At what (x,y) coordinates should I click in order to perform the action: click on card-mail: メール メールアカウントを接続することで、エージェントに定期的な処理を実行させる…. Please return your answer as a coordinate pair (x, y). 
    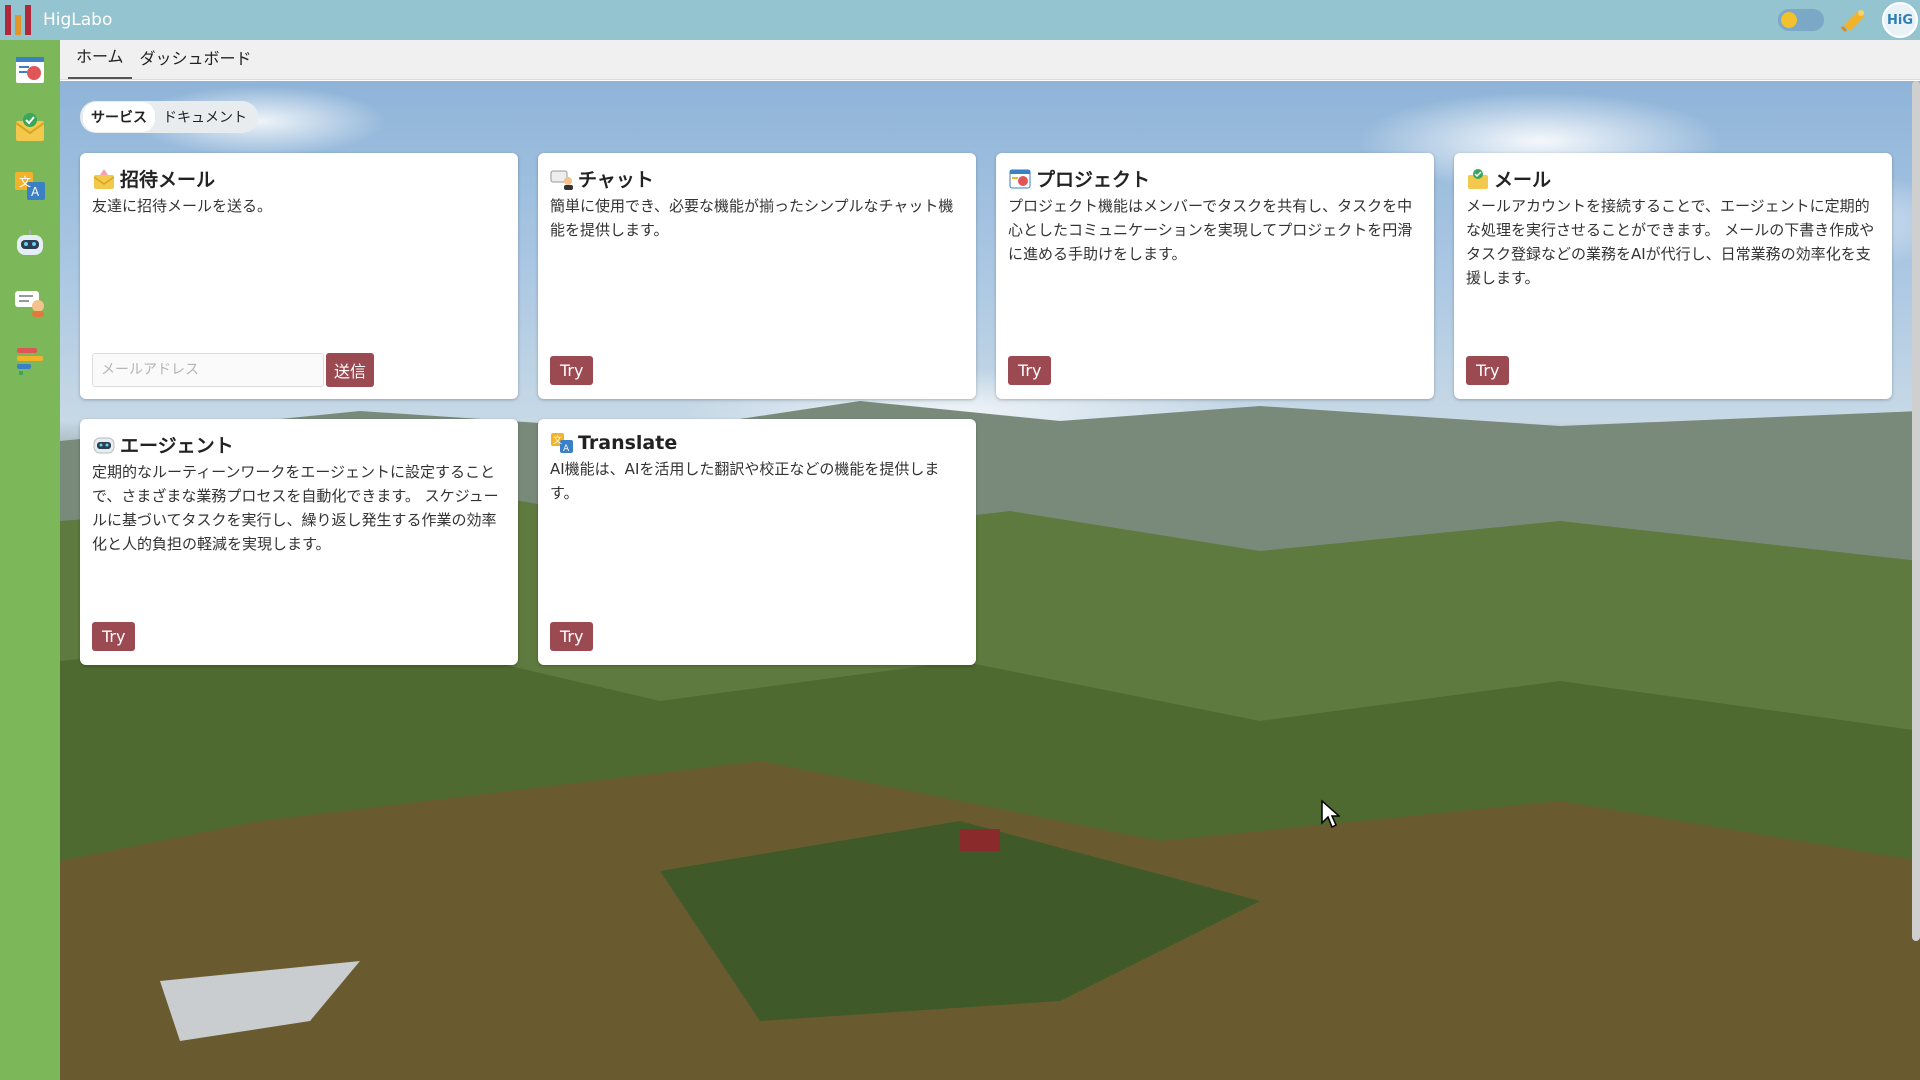
    Looking at the image, I should click on (1673, 276).